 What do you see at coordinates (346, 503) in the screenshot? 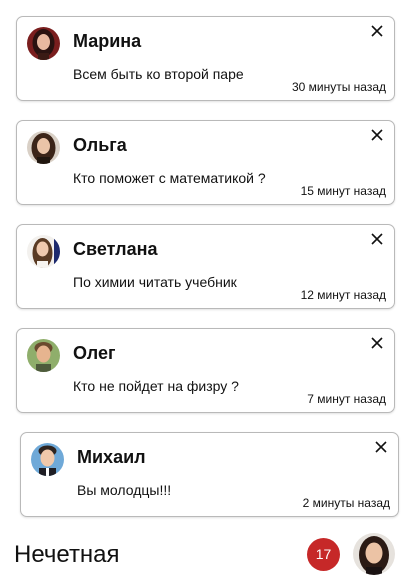
I see `timestamp: 2 минуты назад` at bounding box center [346, 503].